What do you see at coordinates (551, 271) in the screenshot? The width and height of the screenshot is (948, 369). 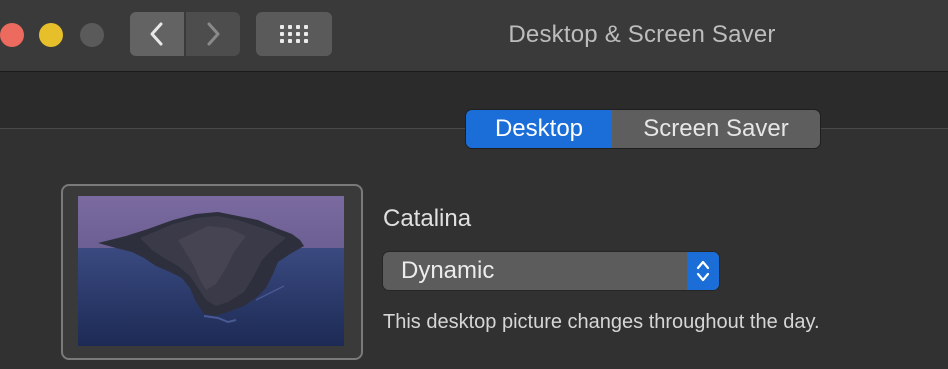 I see `dynamic-mode-popup: Dynamic` at bounding box center [551, 271].